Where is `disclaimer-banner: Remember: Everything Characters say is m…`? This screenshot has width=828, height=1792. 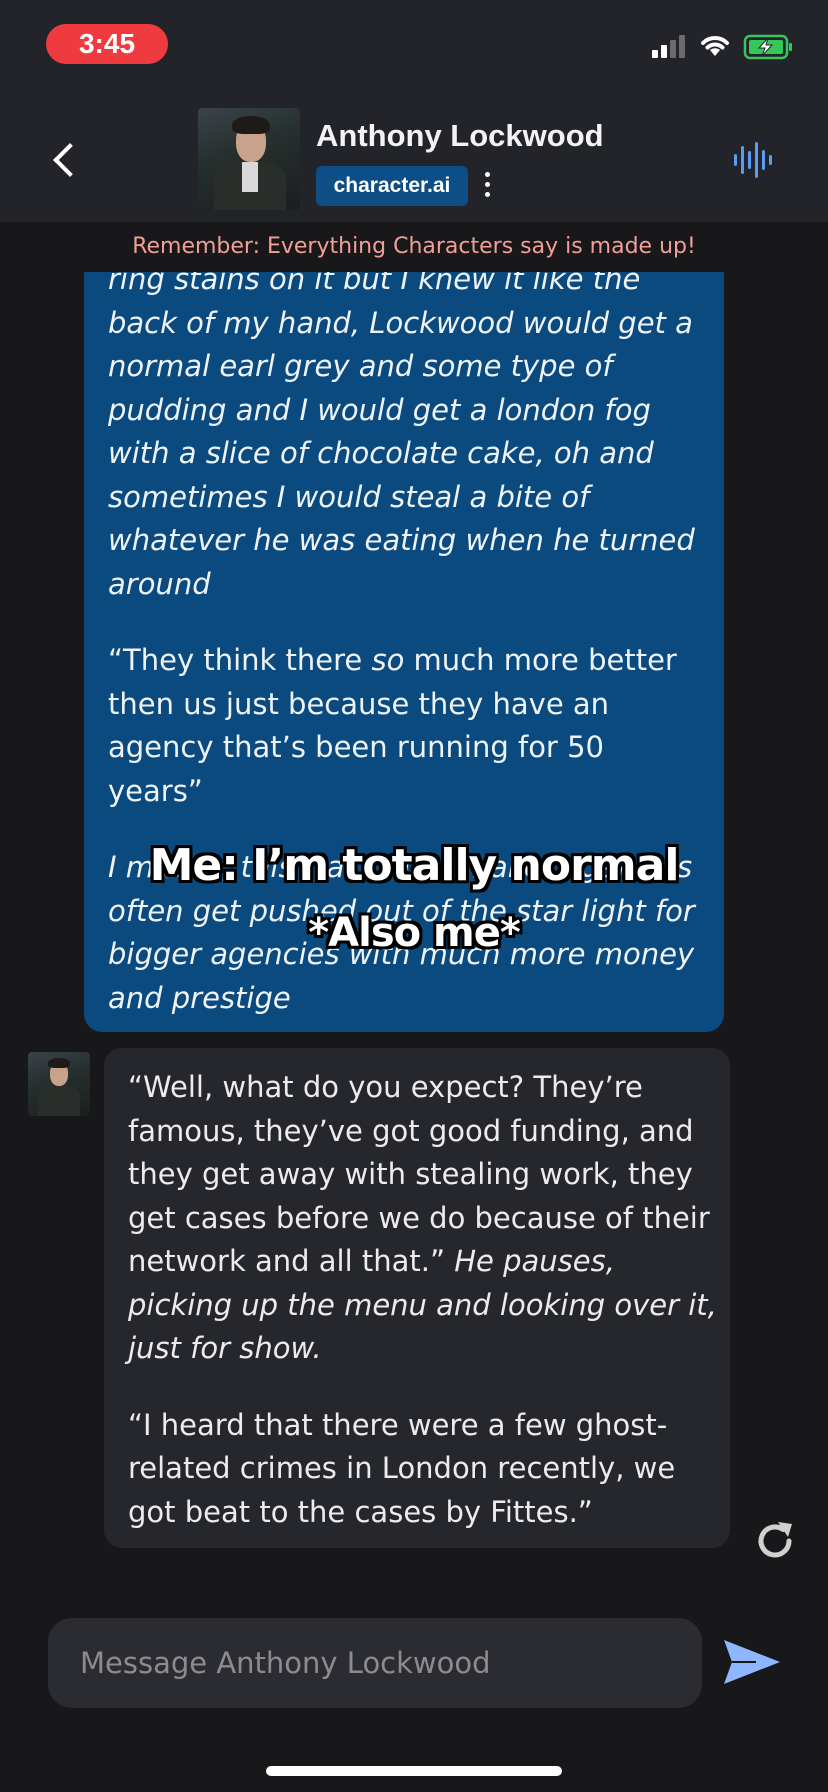 disclaimer-banner: Remember: Everything Characters say is m… is located at coordinates (414, 246).